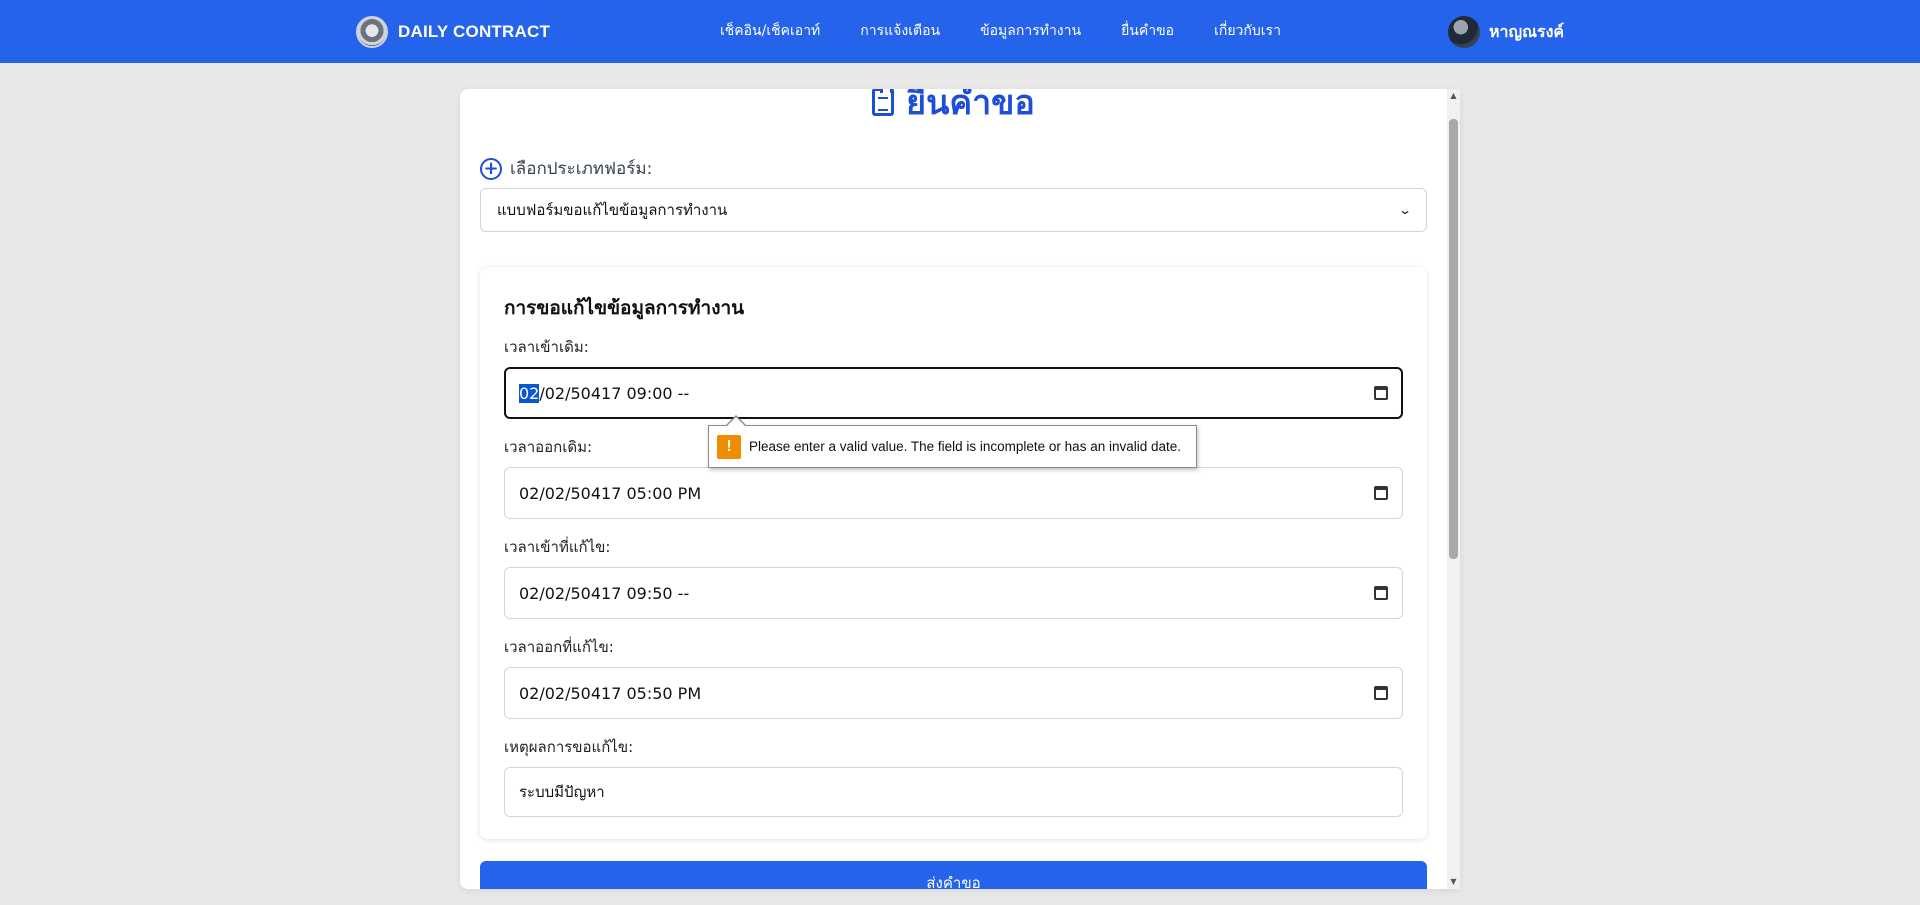  Describe the element at coordinates (581, 169) in the screenshot. I see `form-type-label: เลือกประเภทฟอร์ม:` at that location.